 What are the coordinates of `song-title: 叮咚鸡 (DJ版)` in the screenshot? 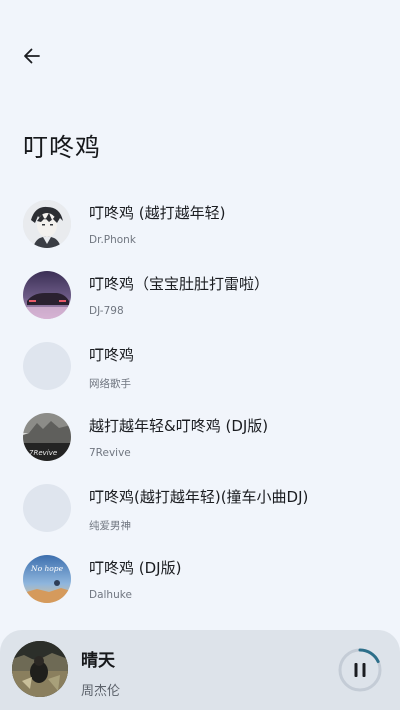 It's located at (135, 568).